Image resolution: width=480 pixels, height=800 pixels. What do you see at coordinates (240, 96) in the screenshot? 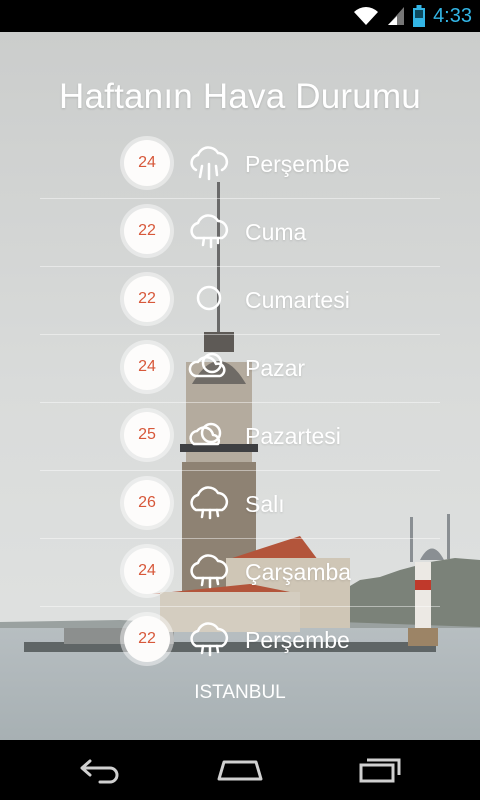
I see `page-title: Haftanın Hava Durumu` at bounding box center [240, 96].